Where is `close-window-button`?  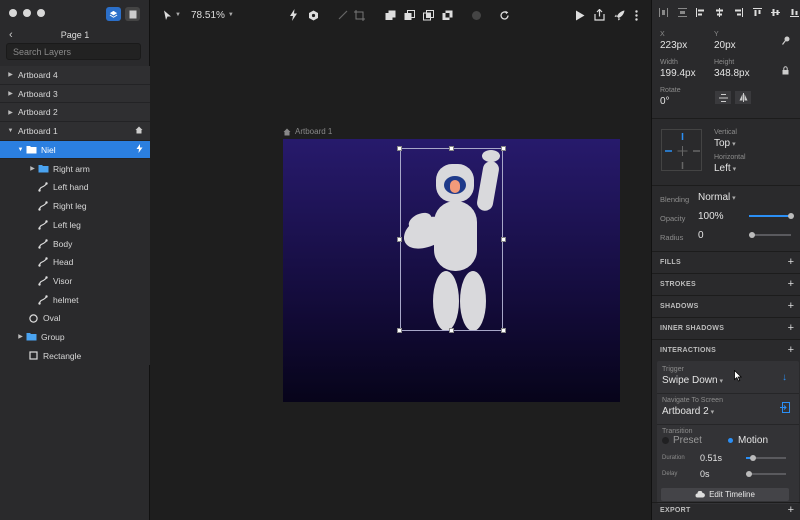 close-window-button is located at coordinates (13, 13).